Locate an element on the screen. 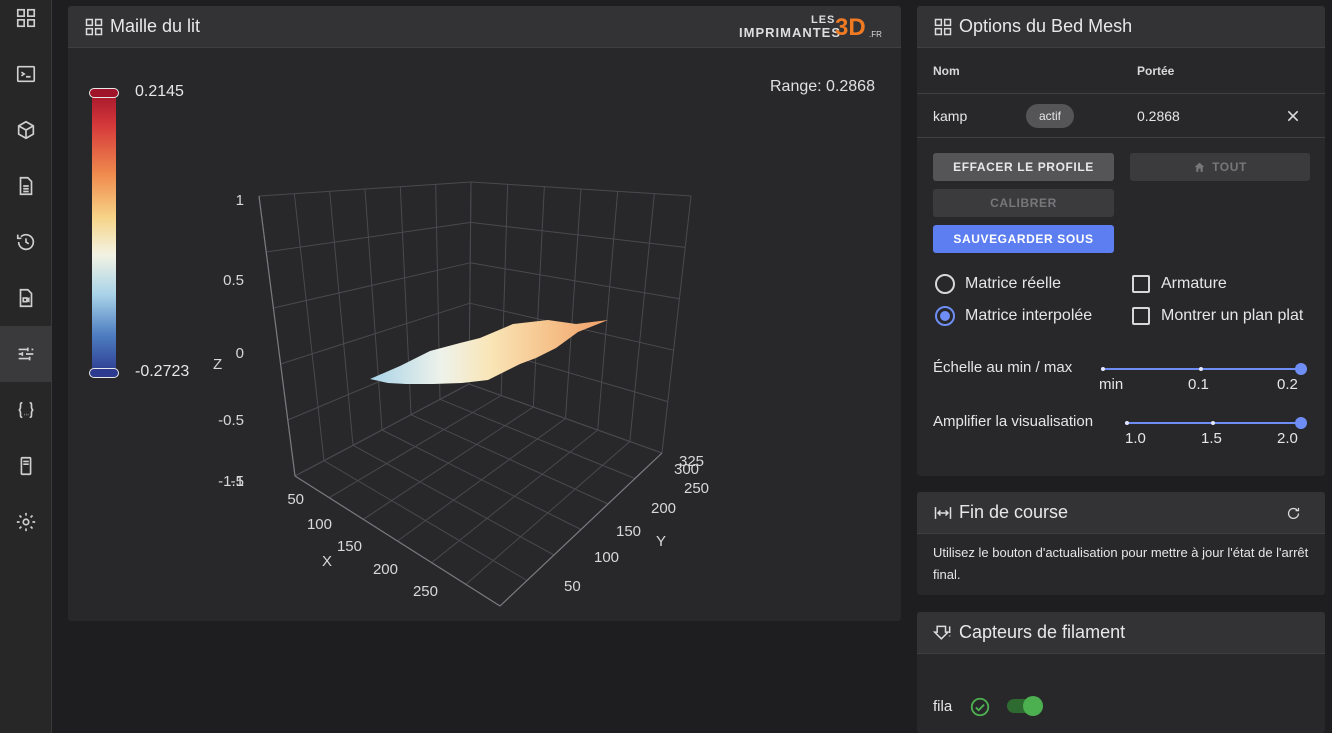 This screenshot has width=1332, height=733. sidebar-item-files is located at coordinates (26, 186).